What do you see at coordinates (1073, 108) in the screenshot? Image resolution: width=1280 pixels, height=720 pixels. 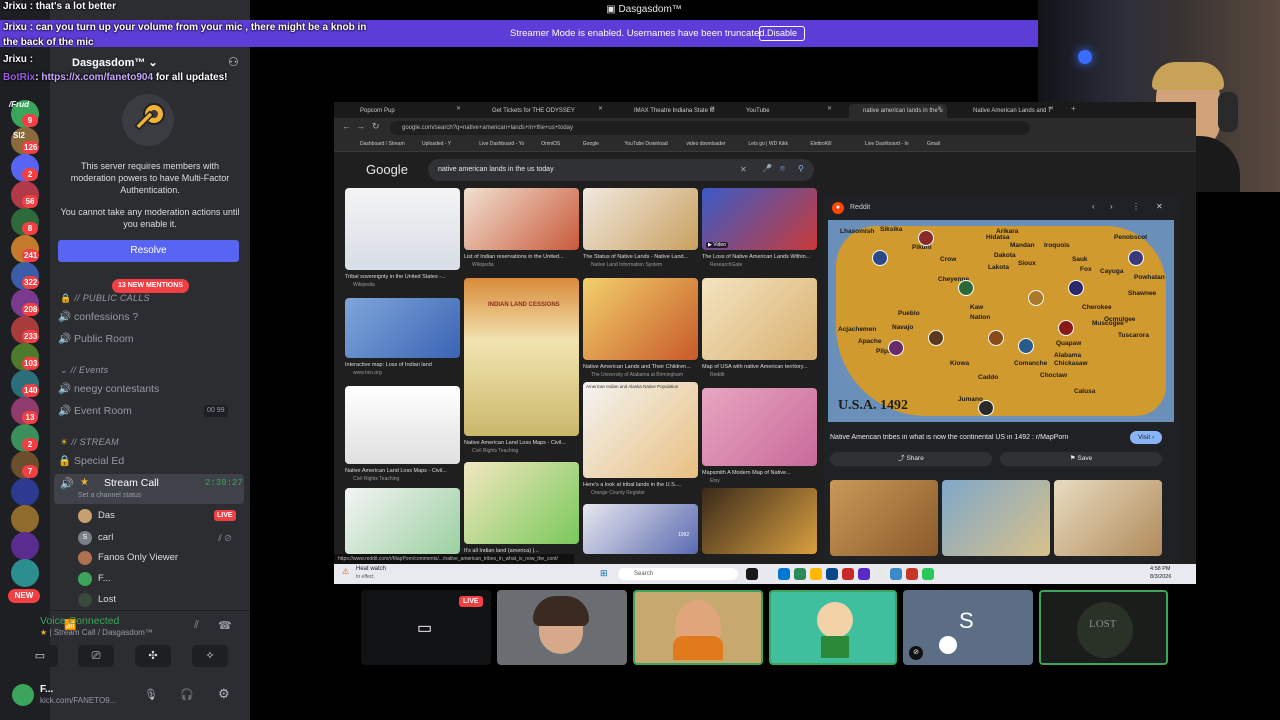 I see `new-tab-icon: +` at bounding box center [1073, 108].